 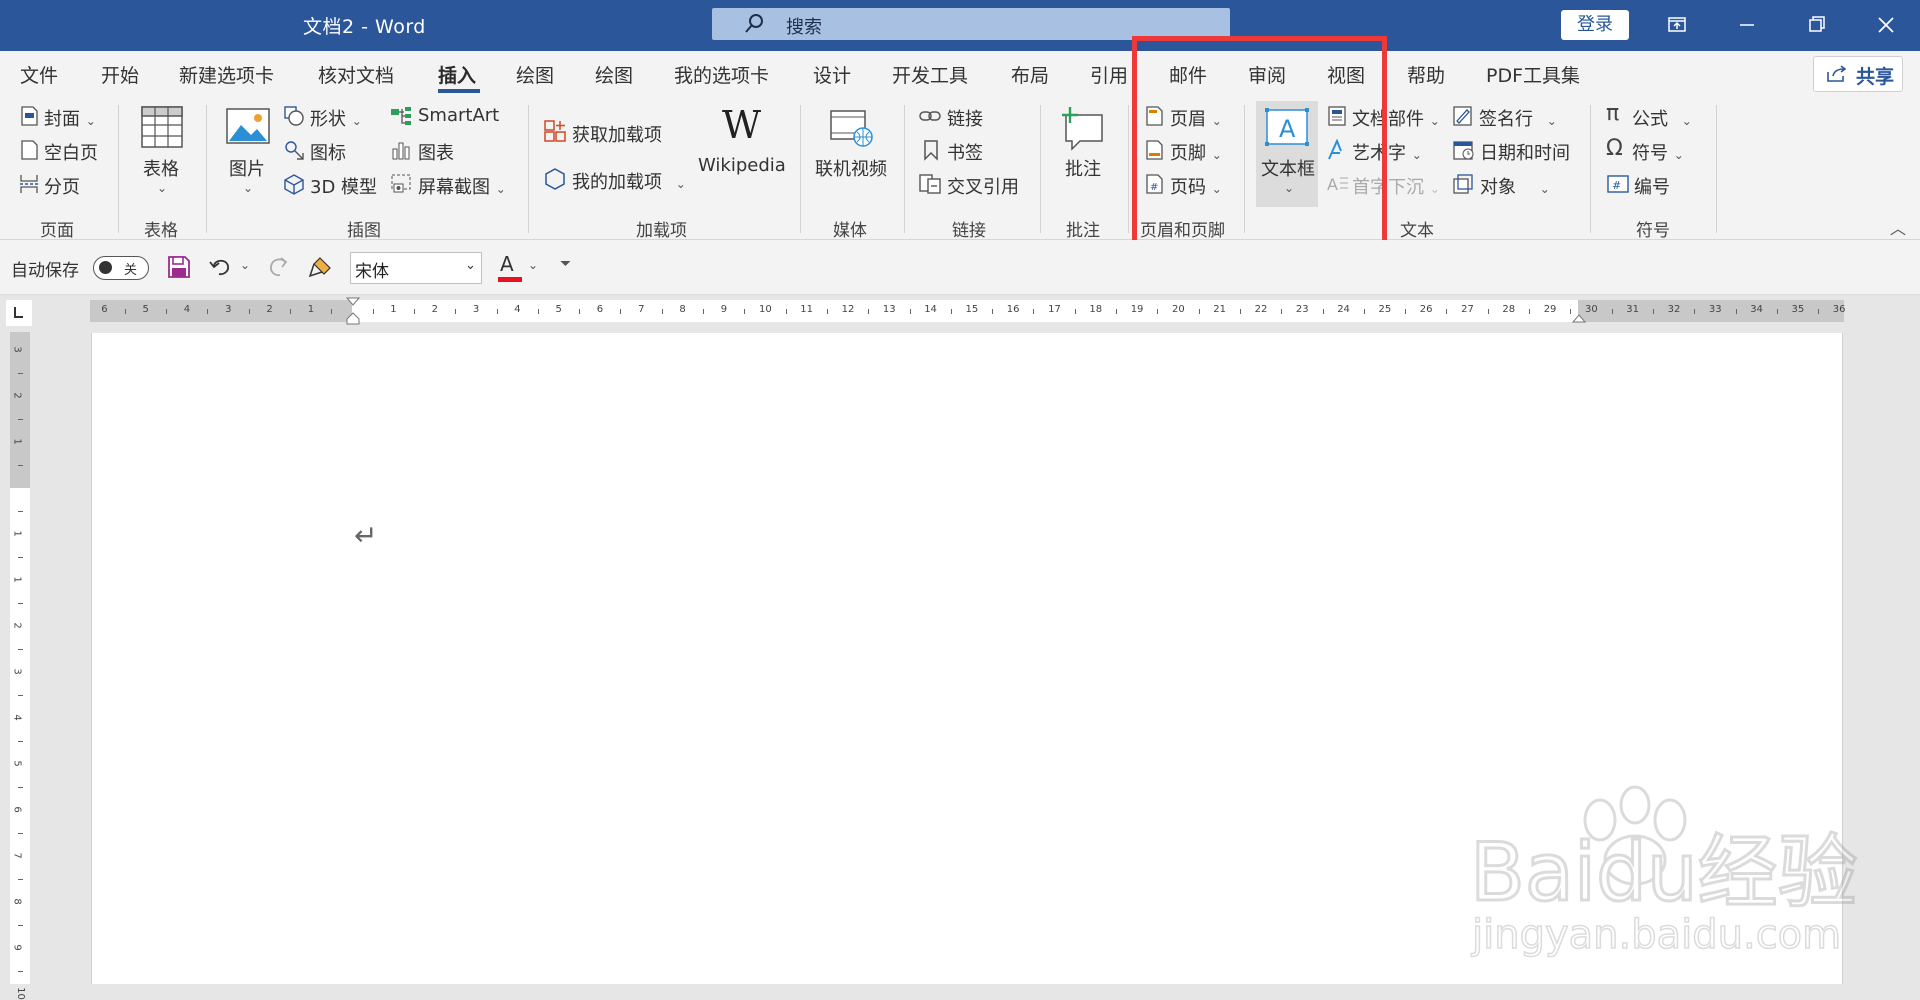 What do you see at coordinates (436, 152) in the screenshot?
I see `chart-button: 图表` at bounding box center [436, 152].